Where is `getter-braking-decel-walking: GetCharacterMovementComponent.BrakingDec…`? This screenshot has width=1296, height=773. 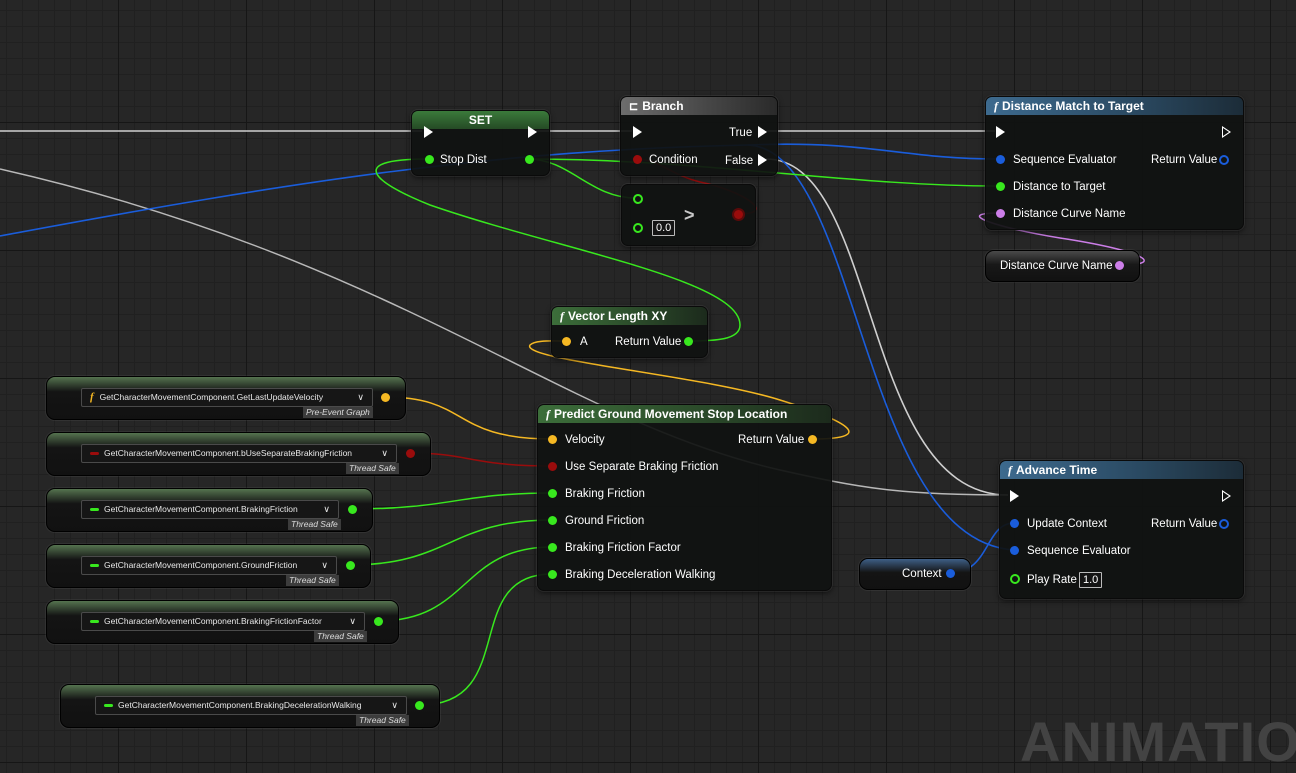 getter-braking-decel-walking: GetCharacterMovementComponent.BrakingDec… is located at coordinates (250, 706).